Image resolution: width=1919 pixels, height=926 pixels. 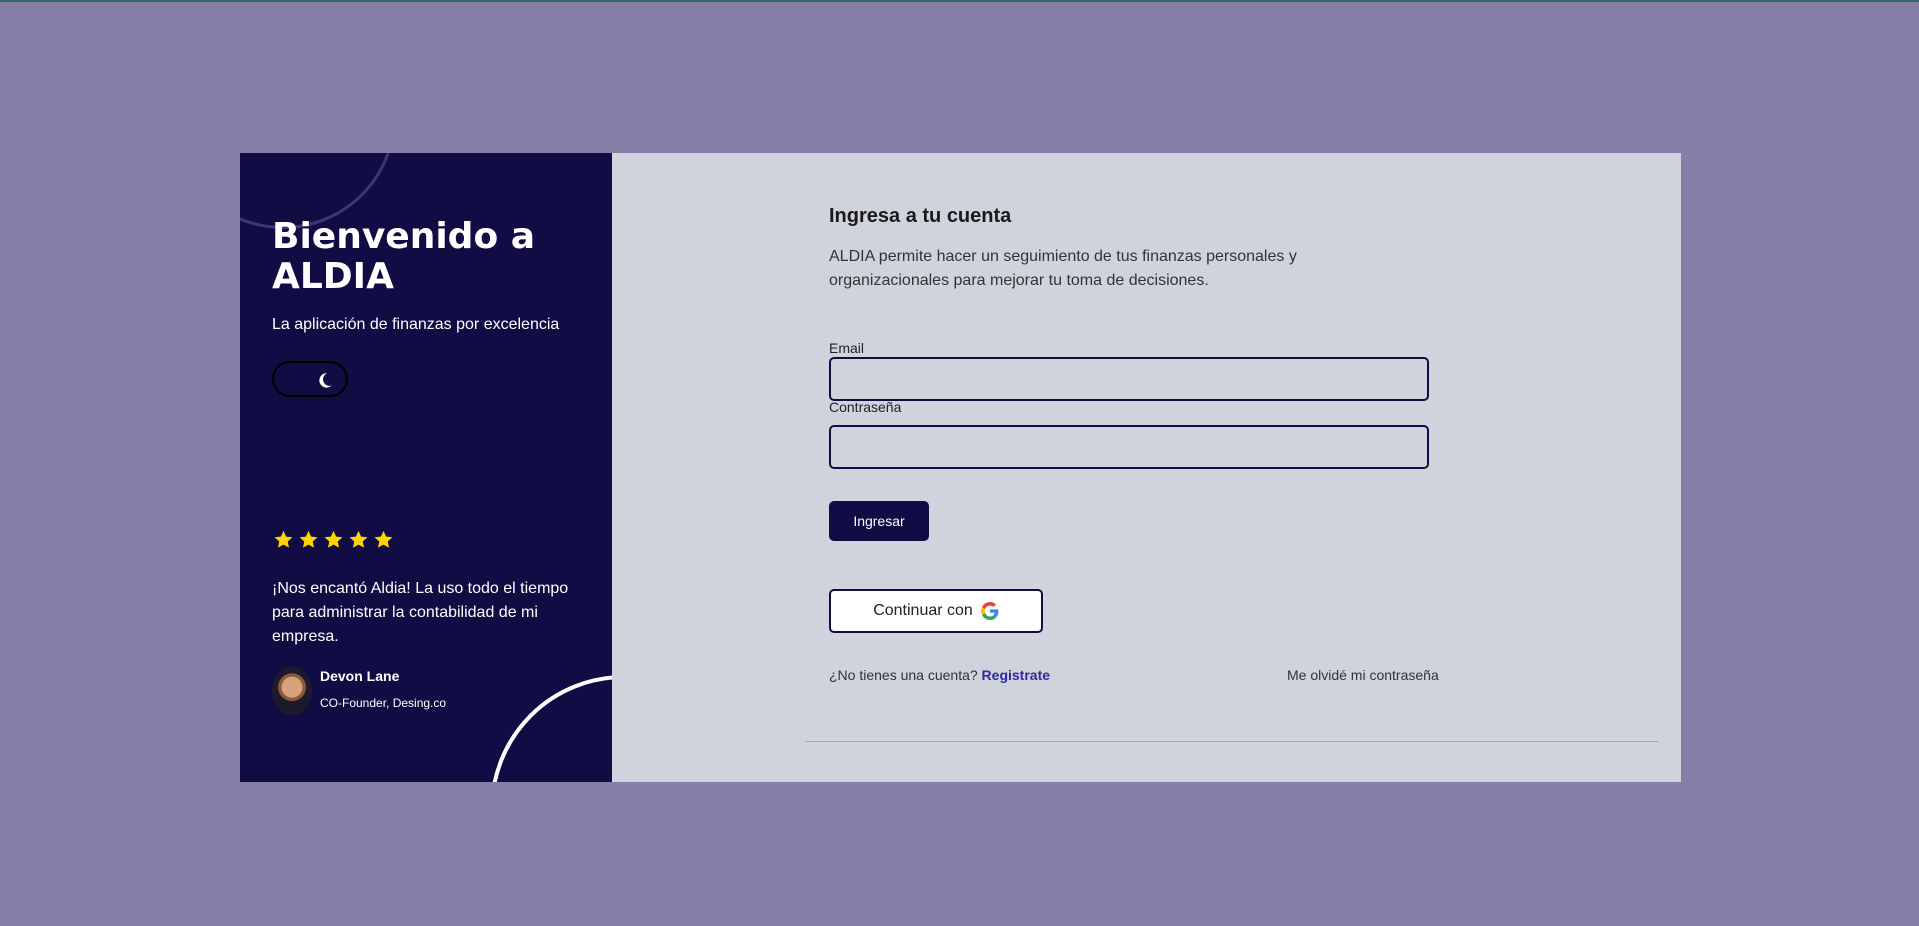 What do you see at coordinates (879, 521) in the screenshot?
I see `login-button: Ingresar` at bounding box center [879, 521].